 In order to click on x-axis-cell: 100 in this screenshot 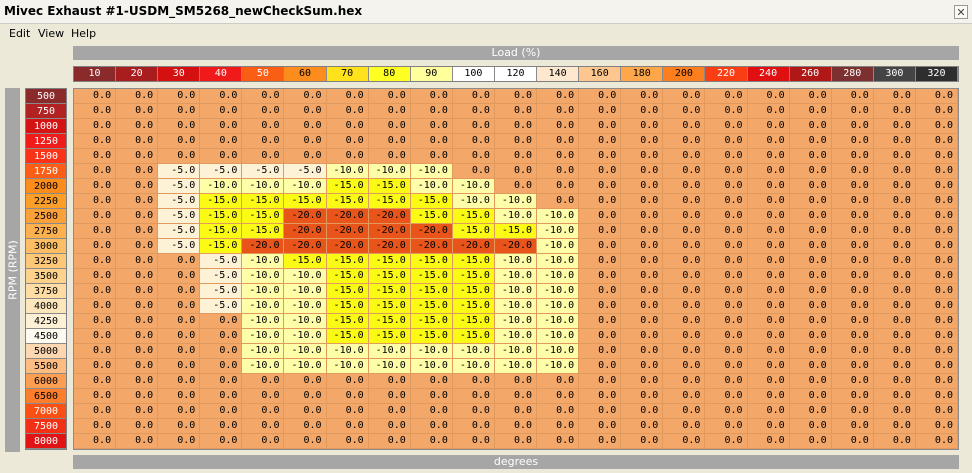, I will do `click(473, 74)`.